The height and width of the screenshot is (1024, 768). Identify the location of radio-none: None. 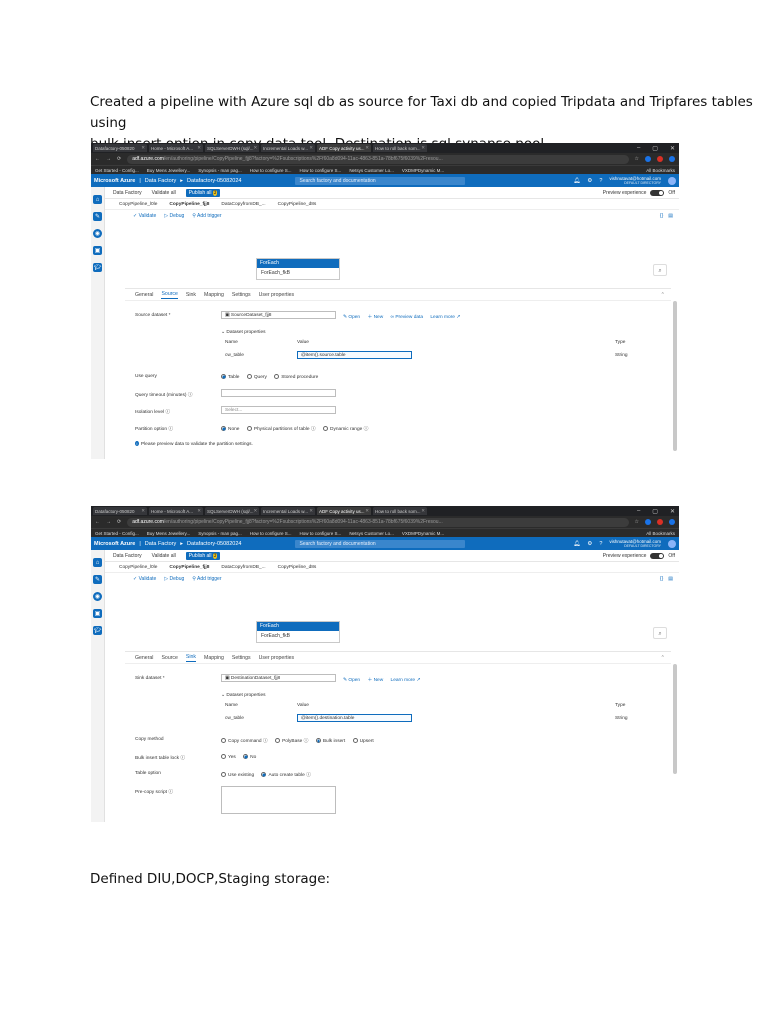
(230, 429).